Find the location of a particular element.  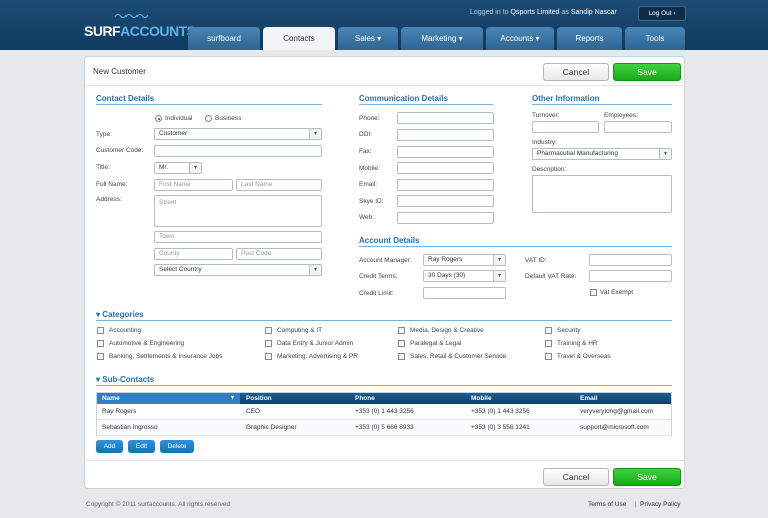

vat-id-input is located at coordinates (630, 260).